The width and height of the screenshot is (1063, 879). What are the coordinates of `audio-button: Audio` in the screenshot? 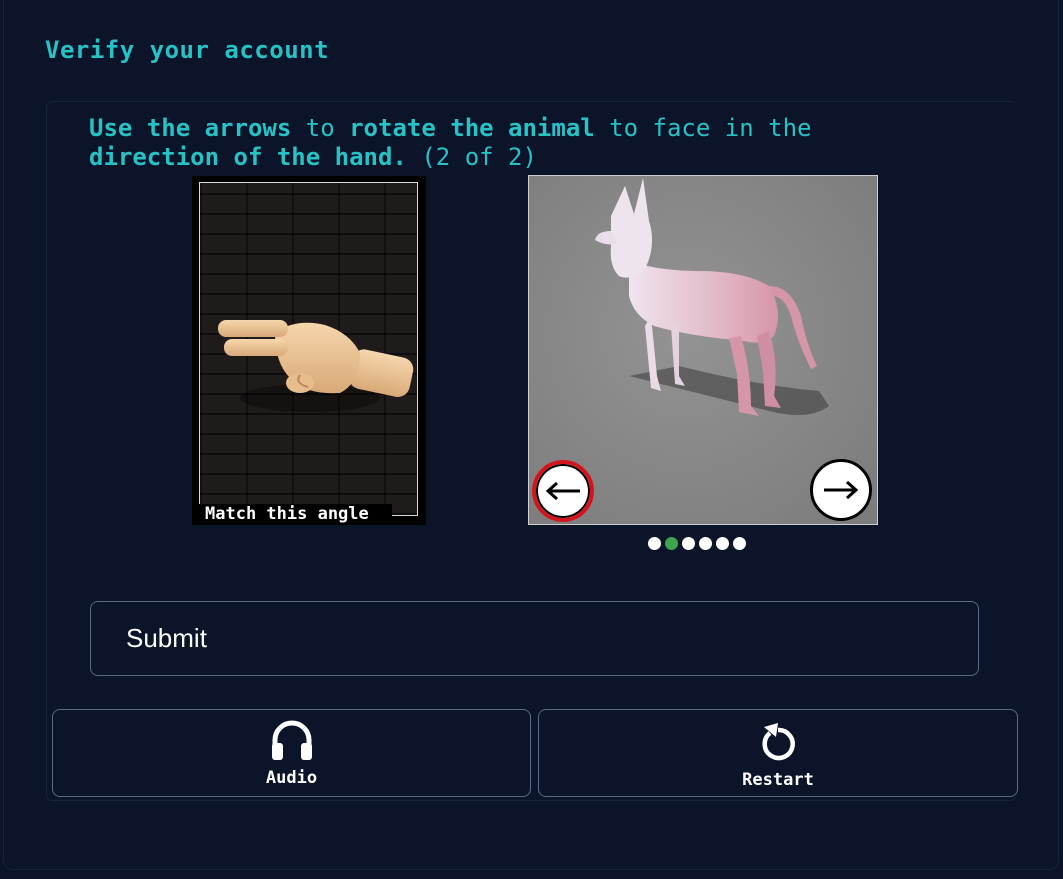 It's located at (291, 753).